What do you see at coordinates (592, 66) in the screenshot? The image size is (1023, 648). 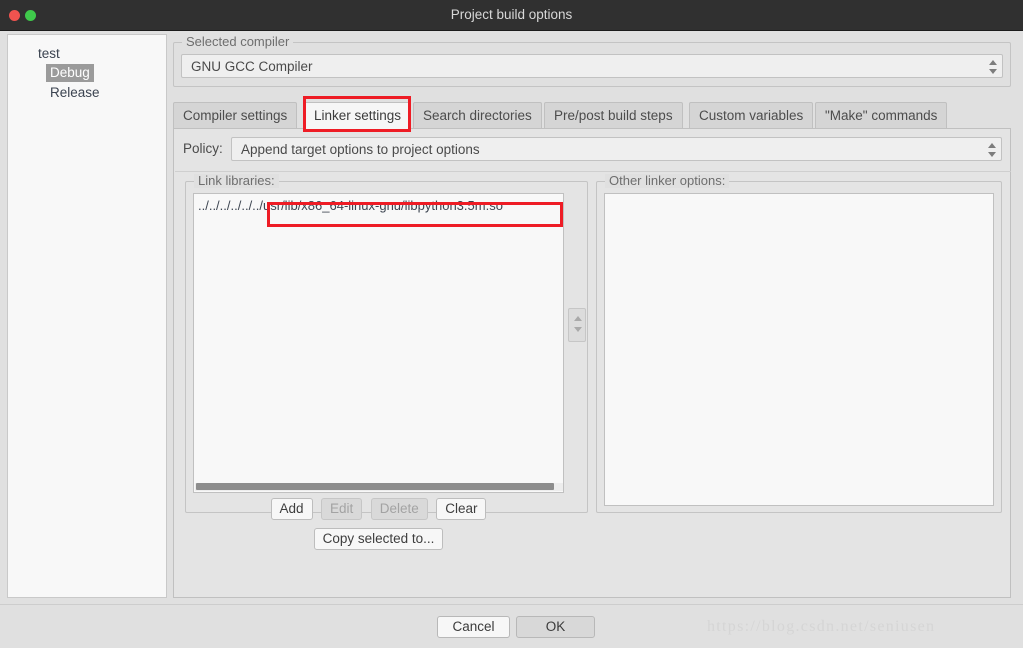 I see `compiler-select: GNU GCC Compiler` at bounding box center [592, 66].